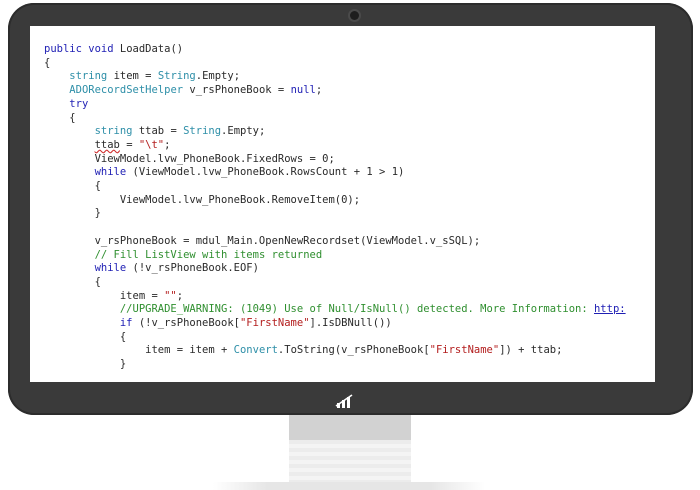 Image resolution: width=700 pixels, height=490 pixels. What do you see at coordinates (344, 401) in the screenshot?
I see `brand-logo-icon` at bounding box center [344, 401].